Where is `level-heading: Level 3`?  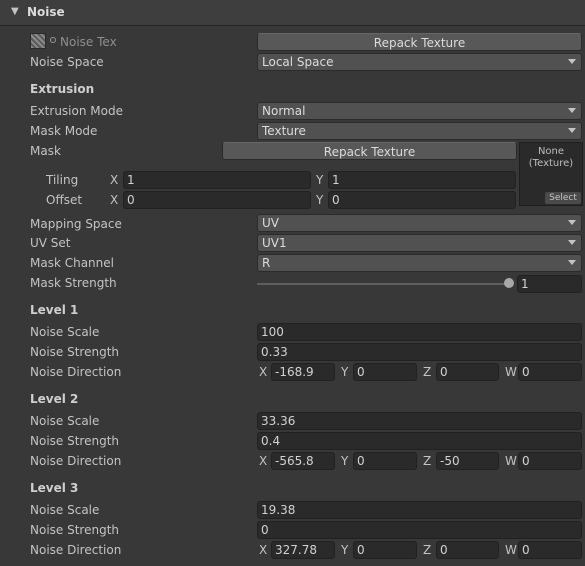 level-heading: Level 3 is located at coordinates (54, 488).